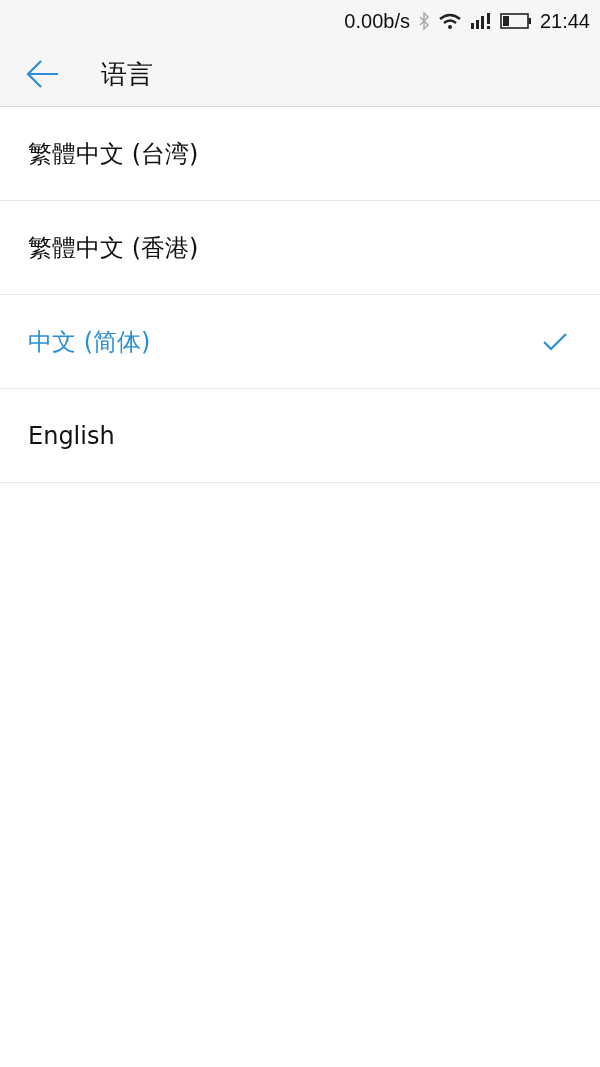  Describe the element at coordinates (300, 248) in the screenshot. I see `language-option: 繁體中文 (香港)` at that location.